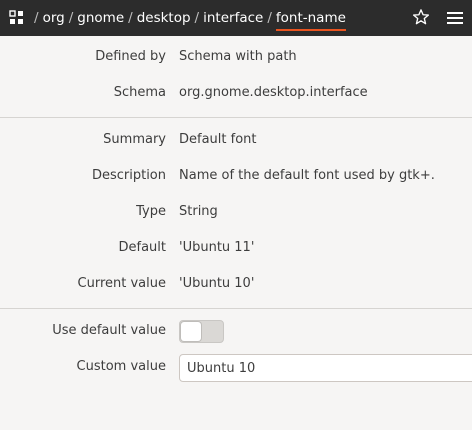  I want to click on default-value: 'Ubuntu 11', so click(217, 247).